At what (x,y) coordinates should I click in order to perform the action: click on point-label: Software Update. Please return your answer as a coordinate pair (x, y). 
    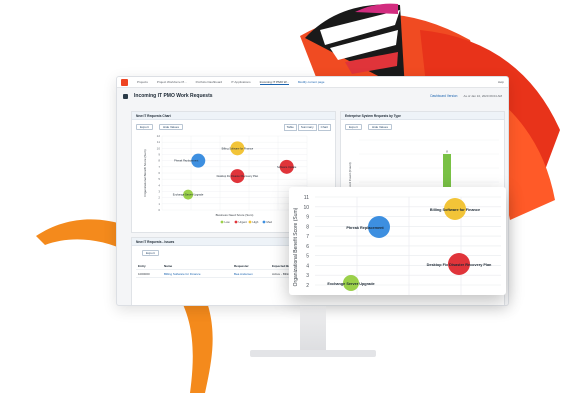
    Looking at the image, I should click on (287, 167).